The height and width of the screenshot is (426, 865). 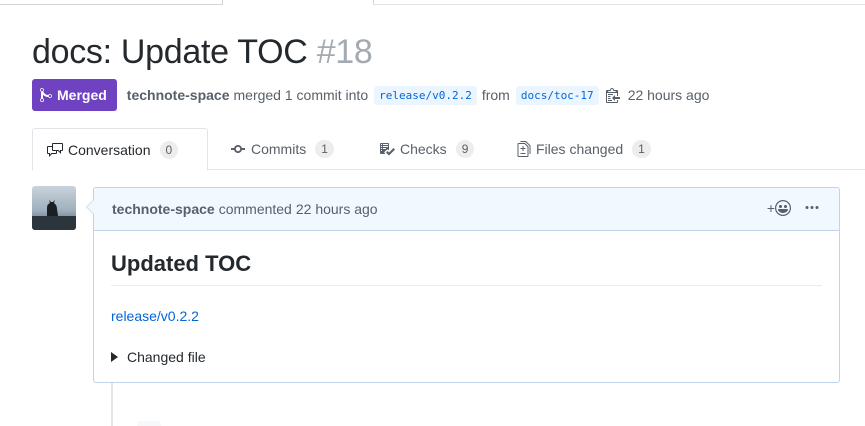 What do you see at coordinates (238, 149) in the screenshot?
I see `git-commit-icon` at bounding box center [238, 149].